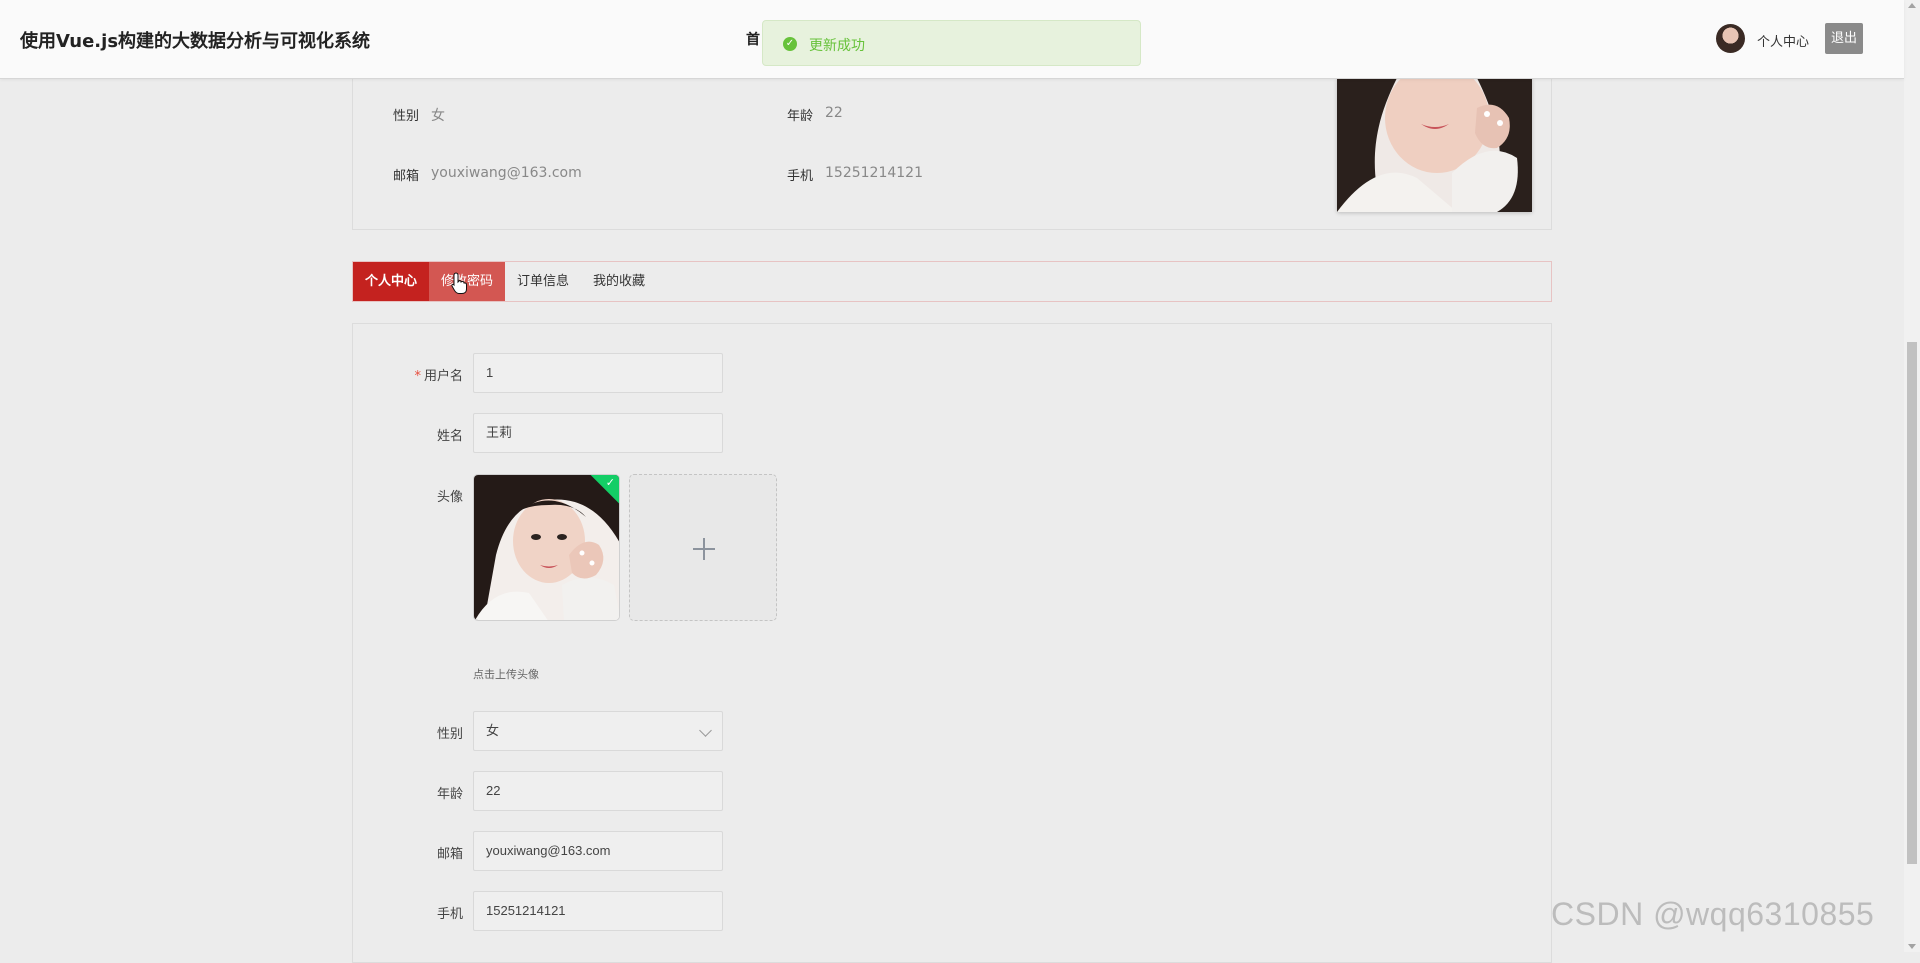  Describe the element at coordinates (598, 911) in the screenshot. I see `phone-input: 15251214121` at that location.